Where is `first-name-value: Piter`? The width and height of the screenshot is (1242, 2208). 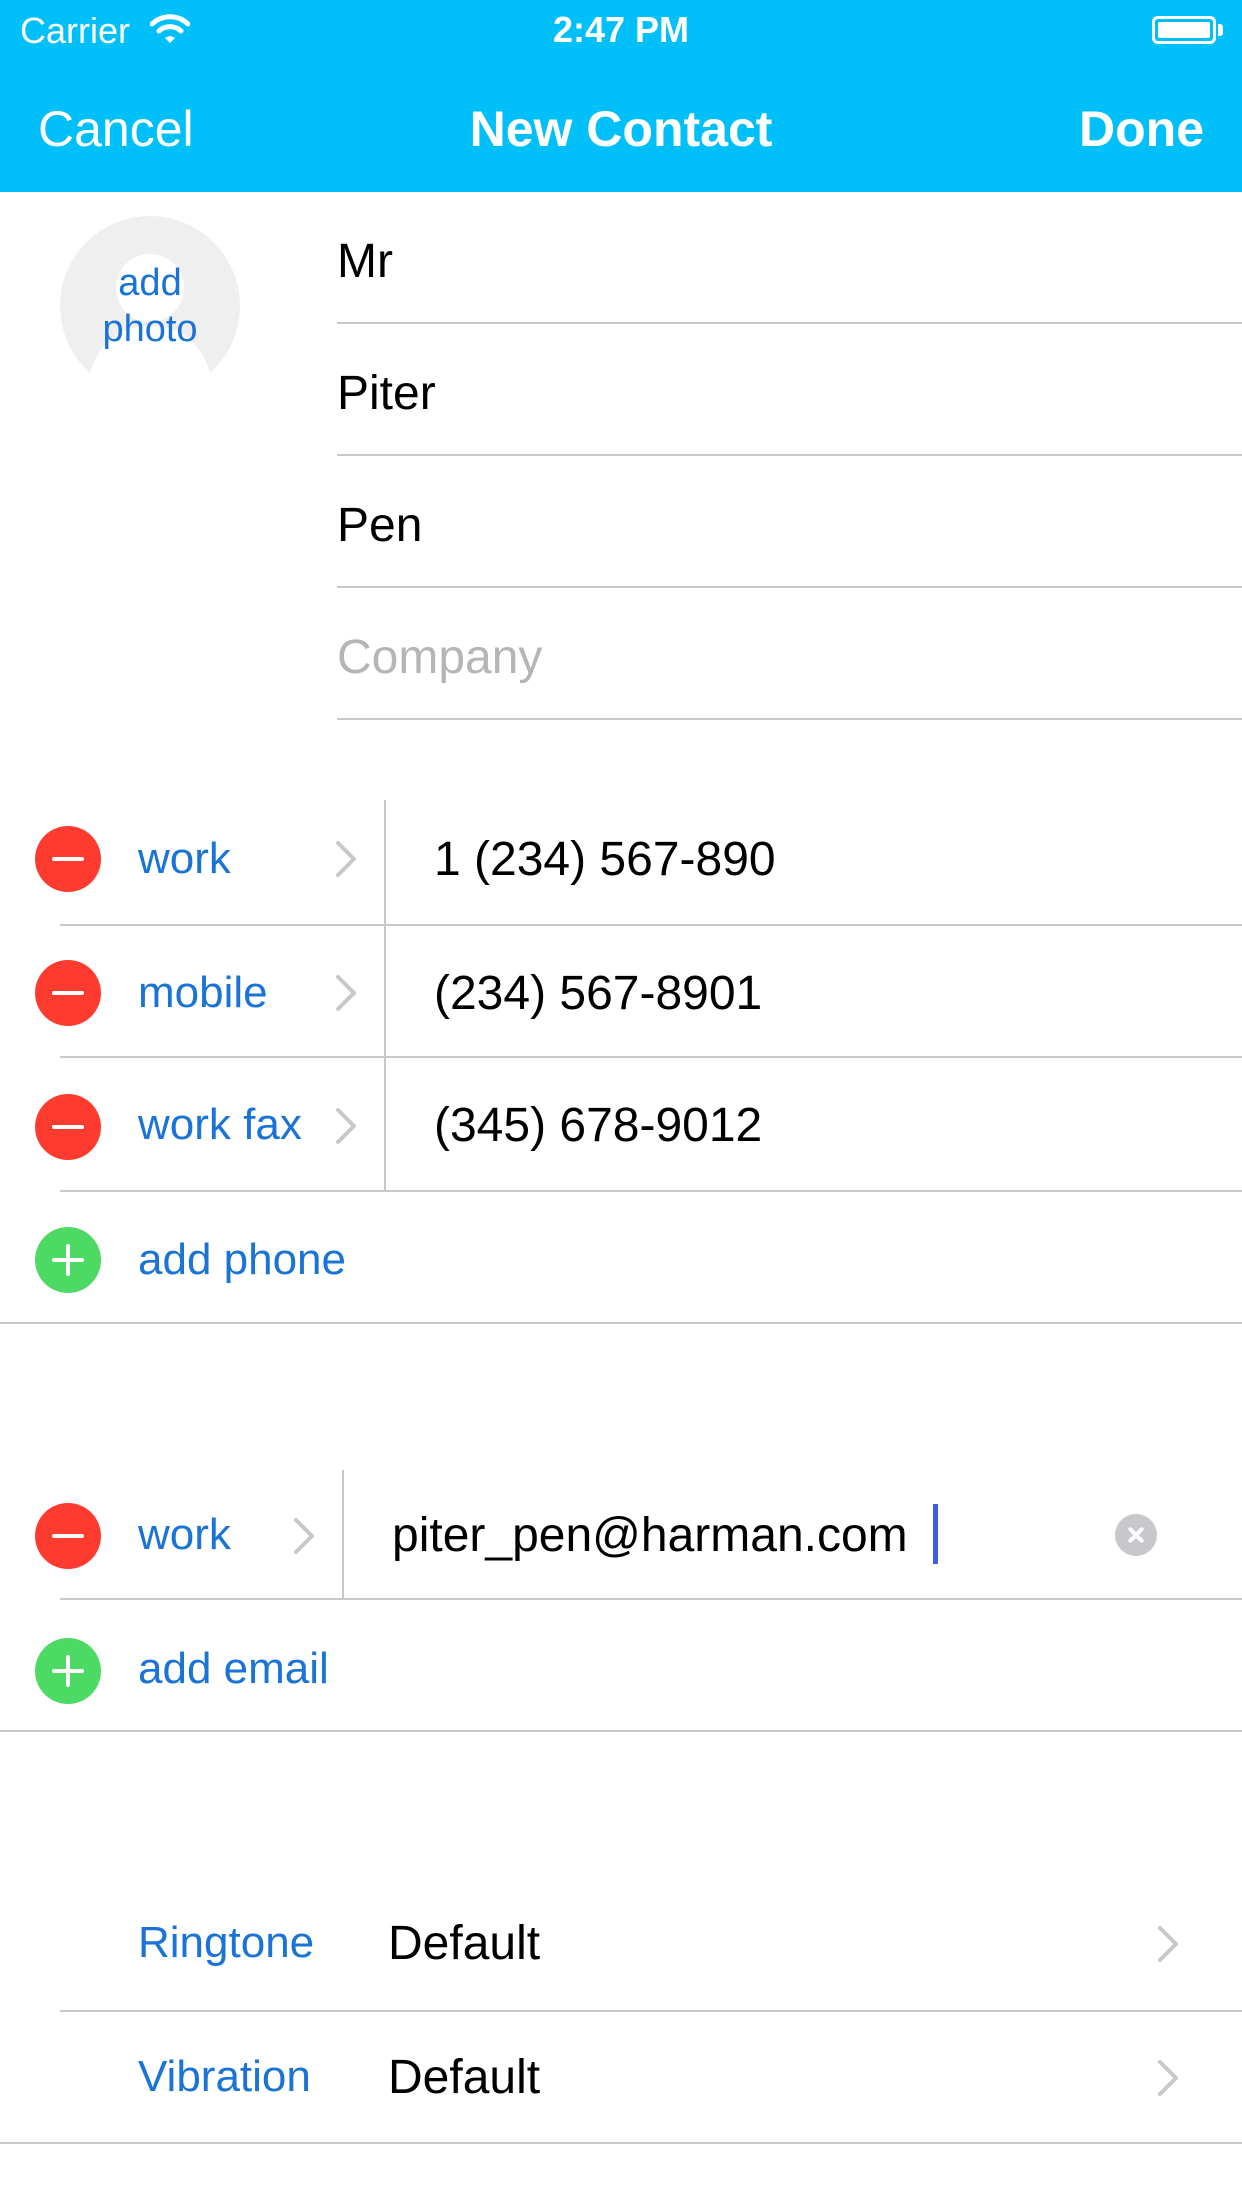 first-name-value: Piter is located at coordinates (386, 393).